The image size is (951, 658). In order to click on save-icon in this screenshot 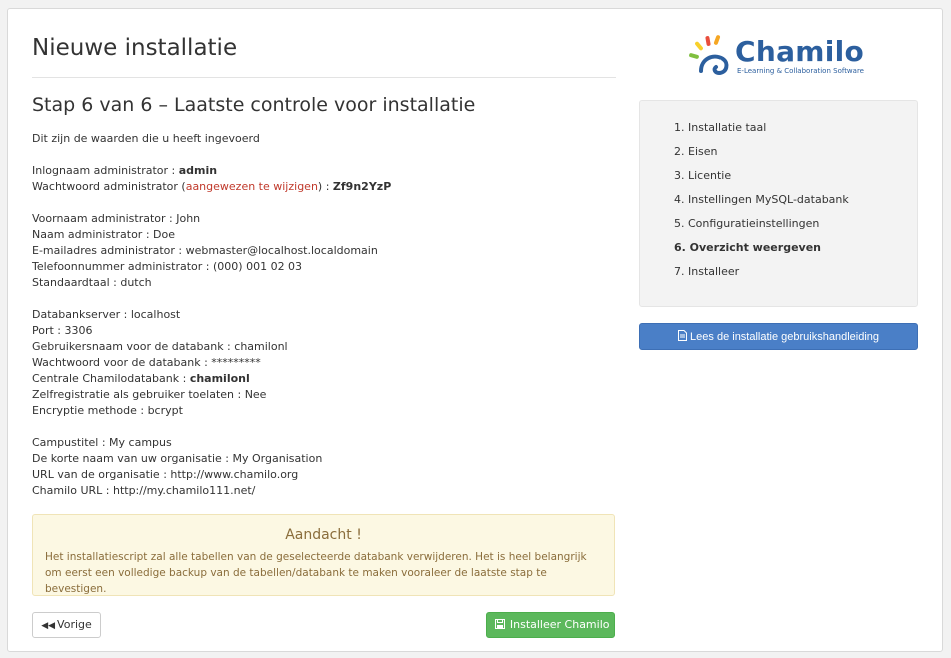, I will do `click(501, 625)`.